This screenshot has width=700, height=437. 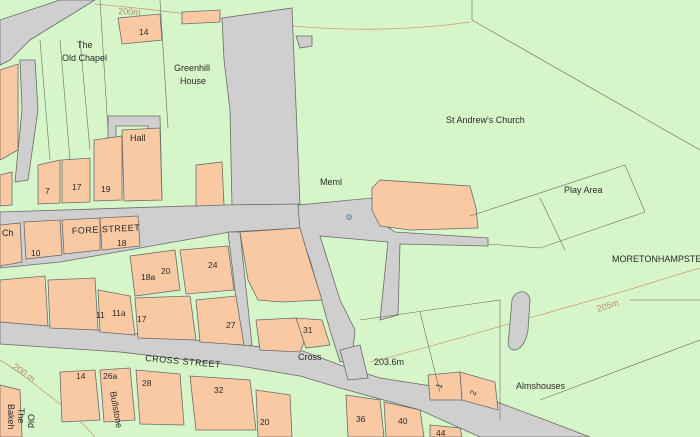 What do you see at coordinates (656, 259) in the screenshot?
I see `label-moretonhampstead: MORETONHAMPSTE` at bounding box center [656, 259].